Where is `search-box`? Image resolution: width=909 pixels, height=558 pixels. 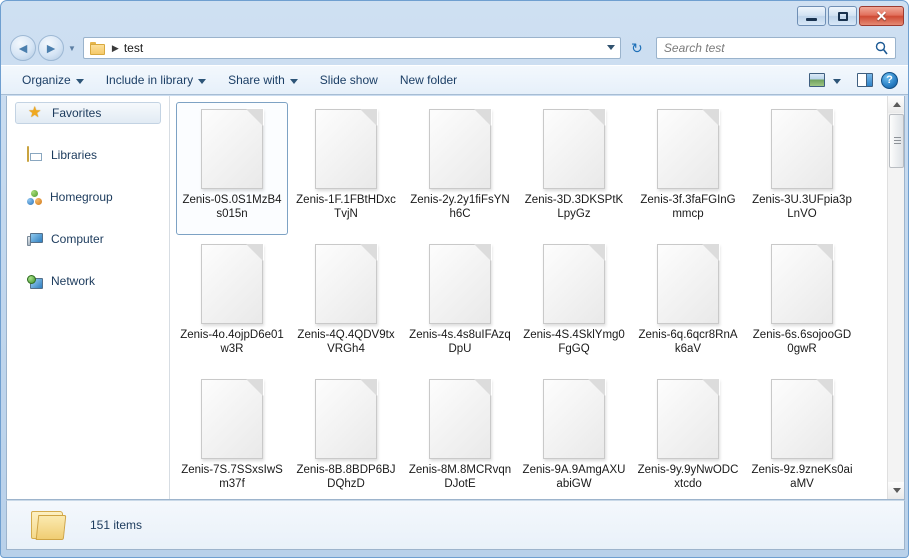
search-box is located at coordinates (775, 48).